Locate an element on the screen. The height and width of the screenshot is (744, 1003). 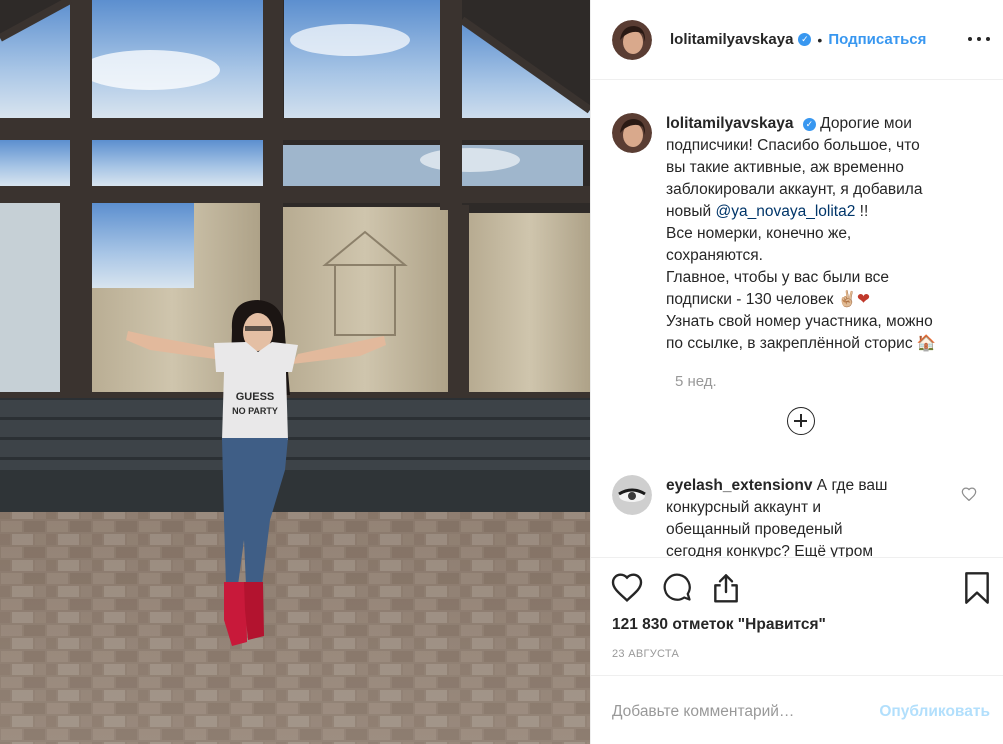
post-actions: 121 830 отметок "Нравится" 23 августа is located at coordinates (797, 616).